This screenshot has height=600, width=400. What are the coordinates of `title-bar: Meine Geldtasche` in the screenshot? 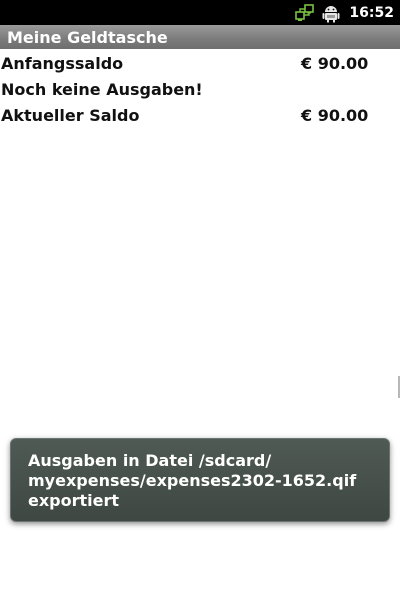 It's located at (200, 37).